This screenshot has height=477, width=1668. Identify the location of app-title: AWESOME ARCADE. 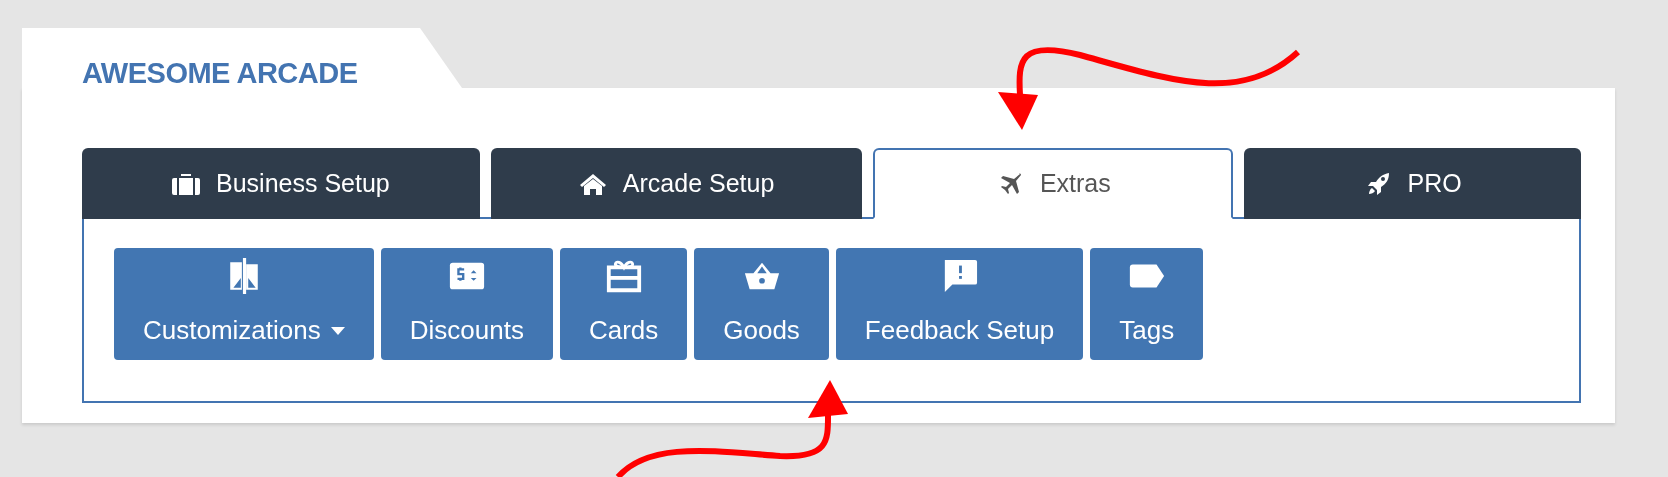
(220, 72).